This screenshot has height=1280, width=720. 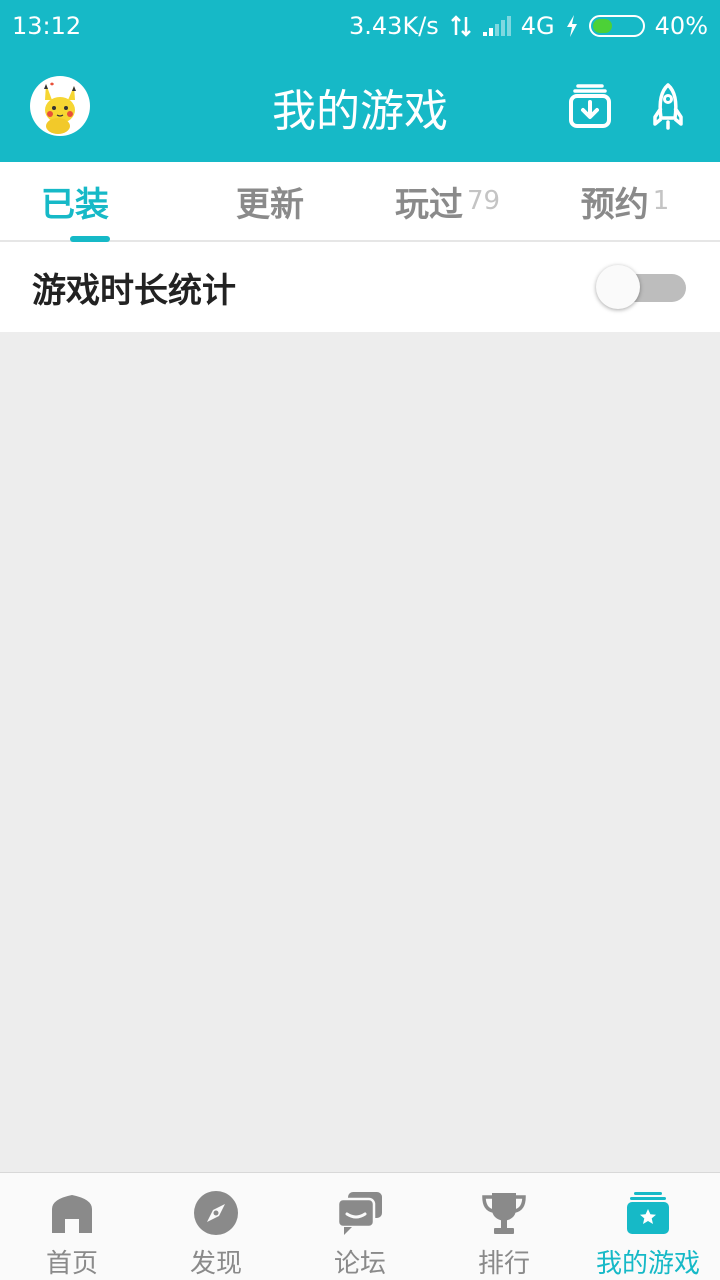 What do you see at coordinates (215, 1264) in the screenshot?
I see `nav-label: 发现` at bounding box center [215, 1264].